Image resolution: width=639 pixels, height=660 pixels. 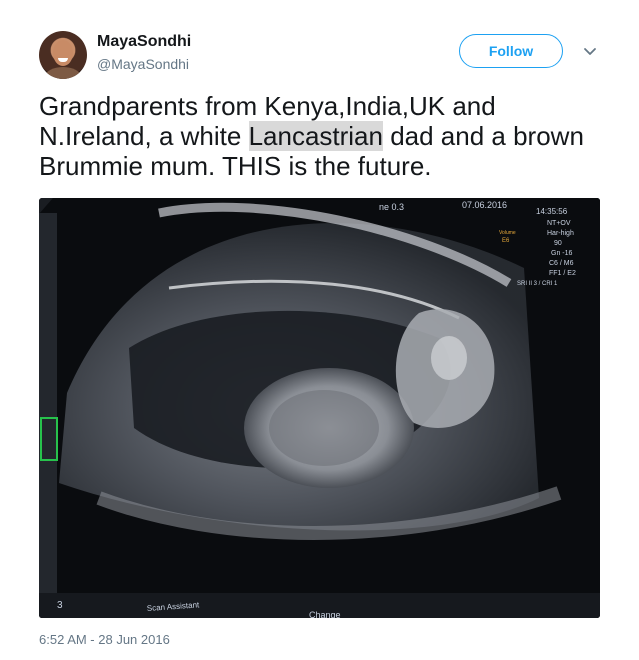 What do you see at coordinates (511, 51) in the screenshot?
I see `follow-button: Follow` at bounding box center [511, 51].